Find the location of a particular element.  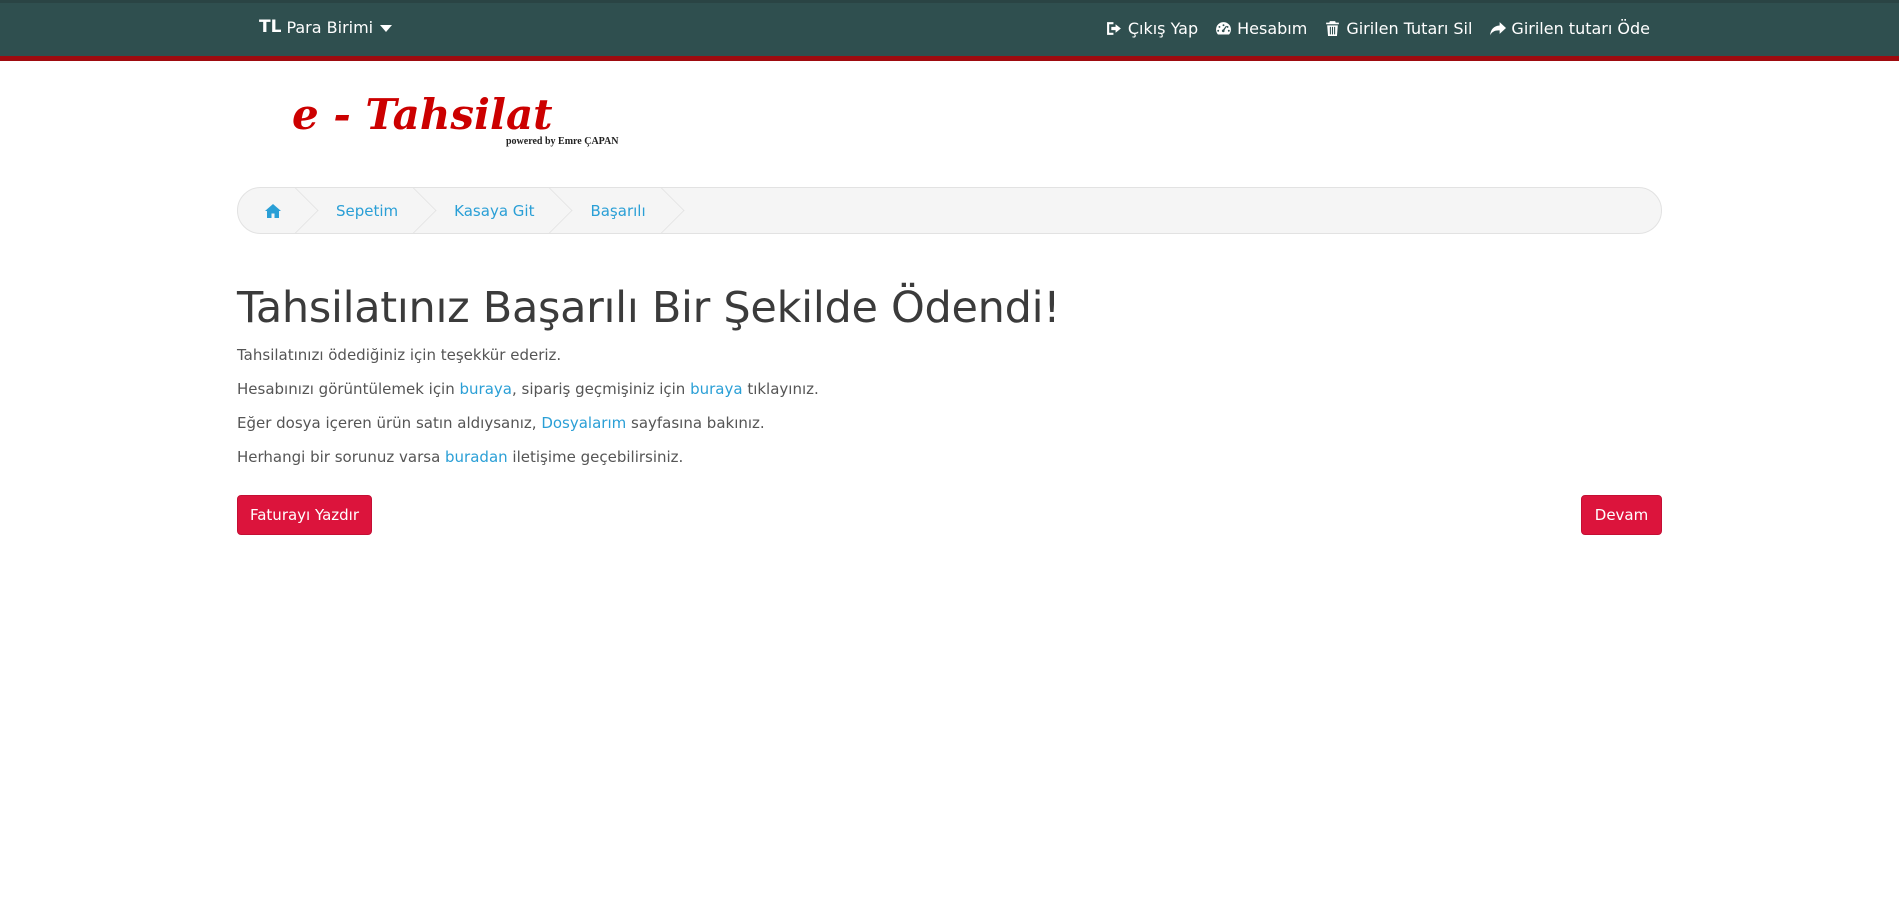

logo-image: e - Tahsilat powered by Emre ÇAPAN is located at coordinates (455, 118).